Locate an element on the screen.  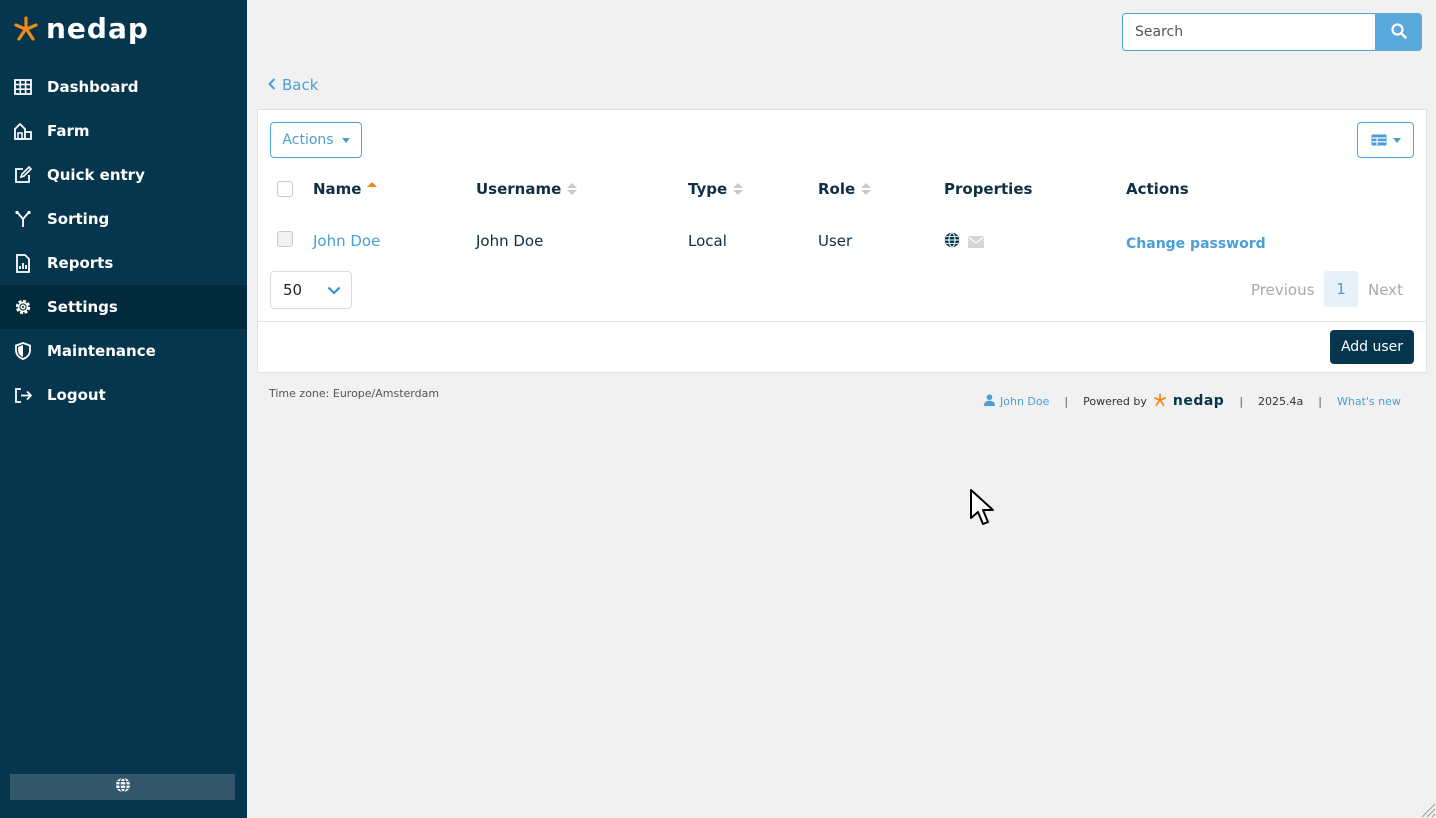
select-all-checkbox is located at coordinates (285, 189).